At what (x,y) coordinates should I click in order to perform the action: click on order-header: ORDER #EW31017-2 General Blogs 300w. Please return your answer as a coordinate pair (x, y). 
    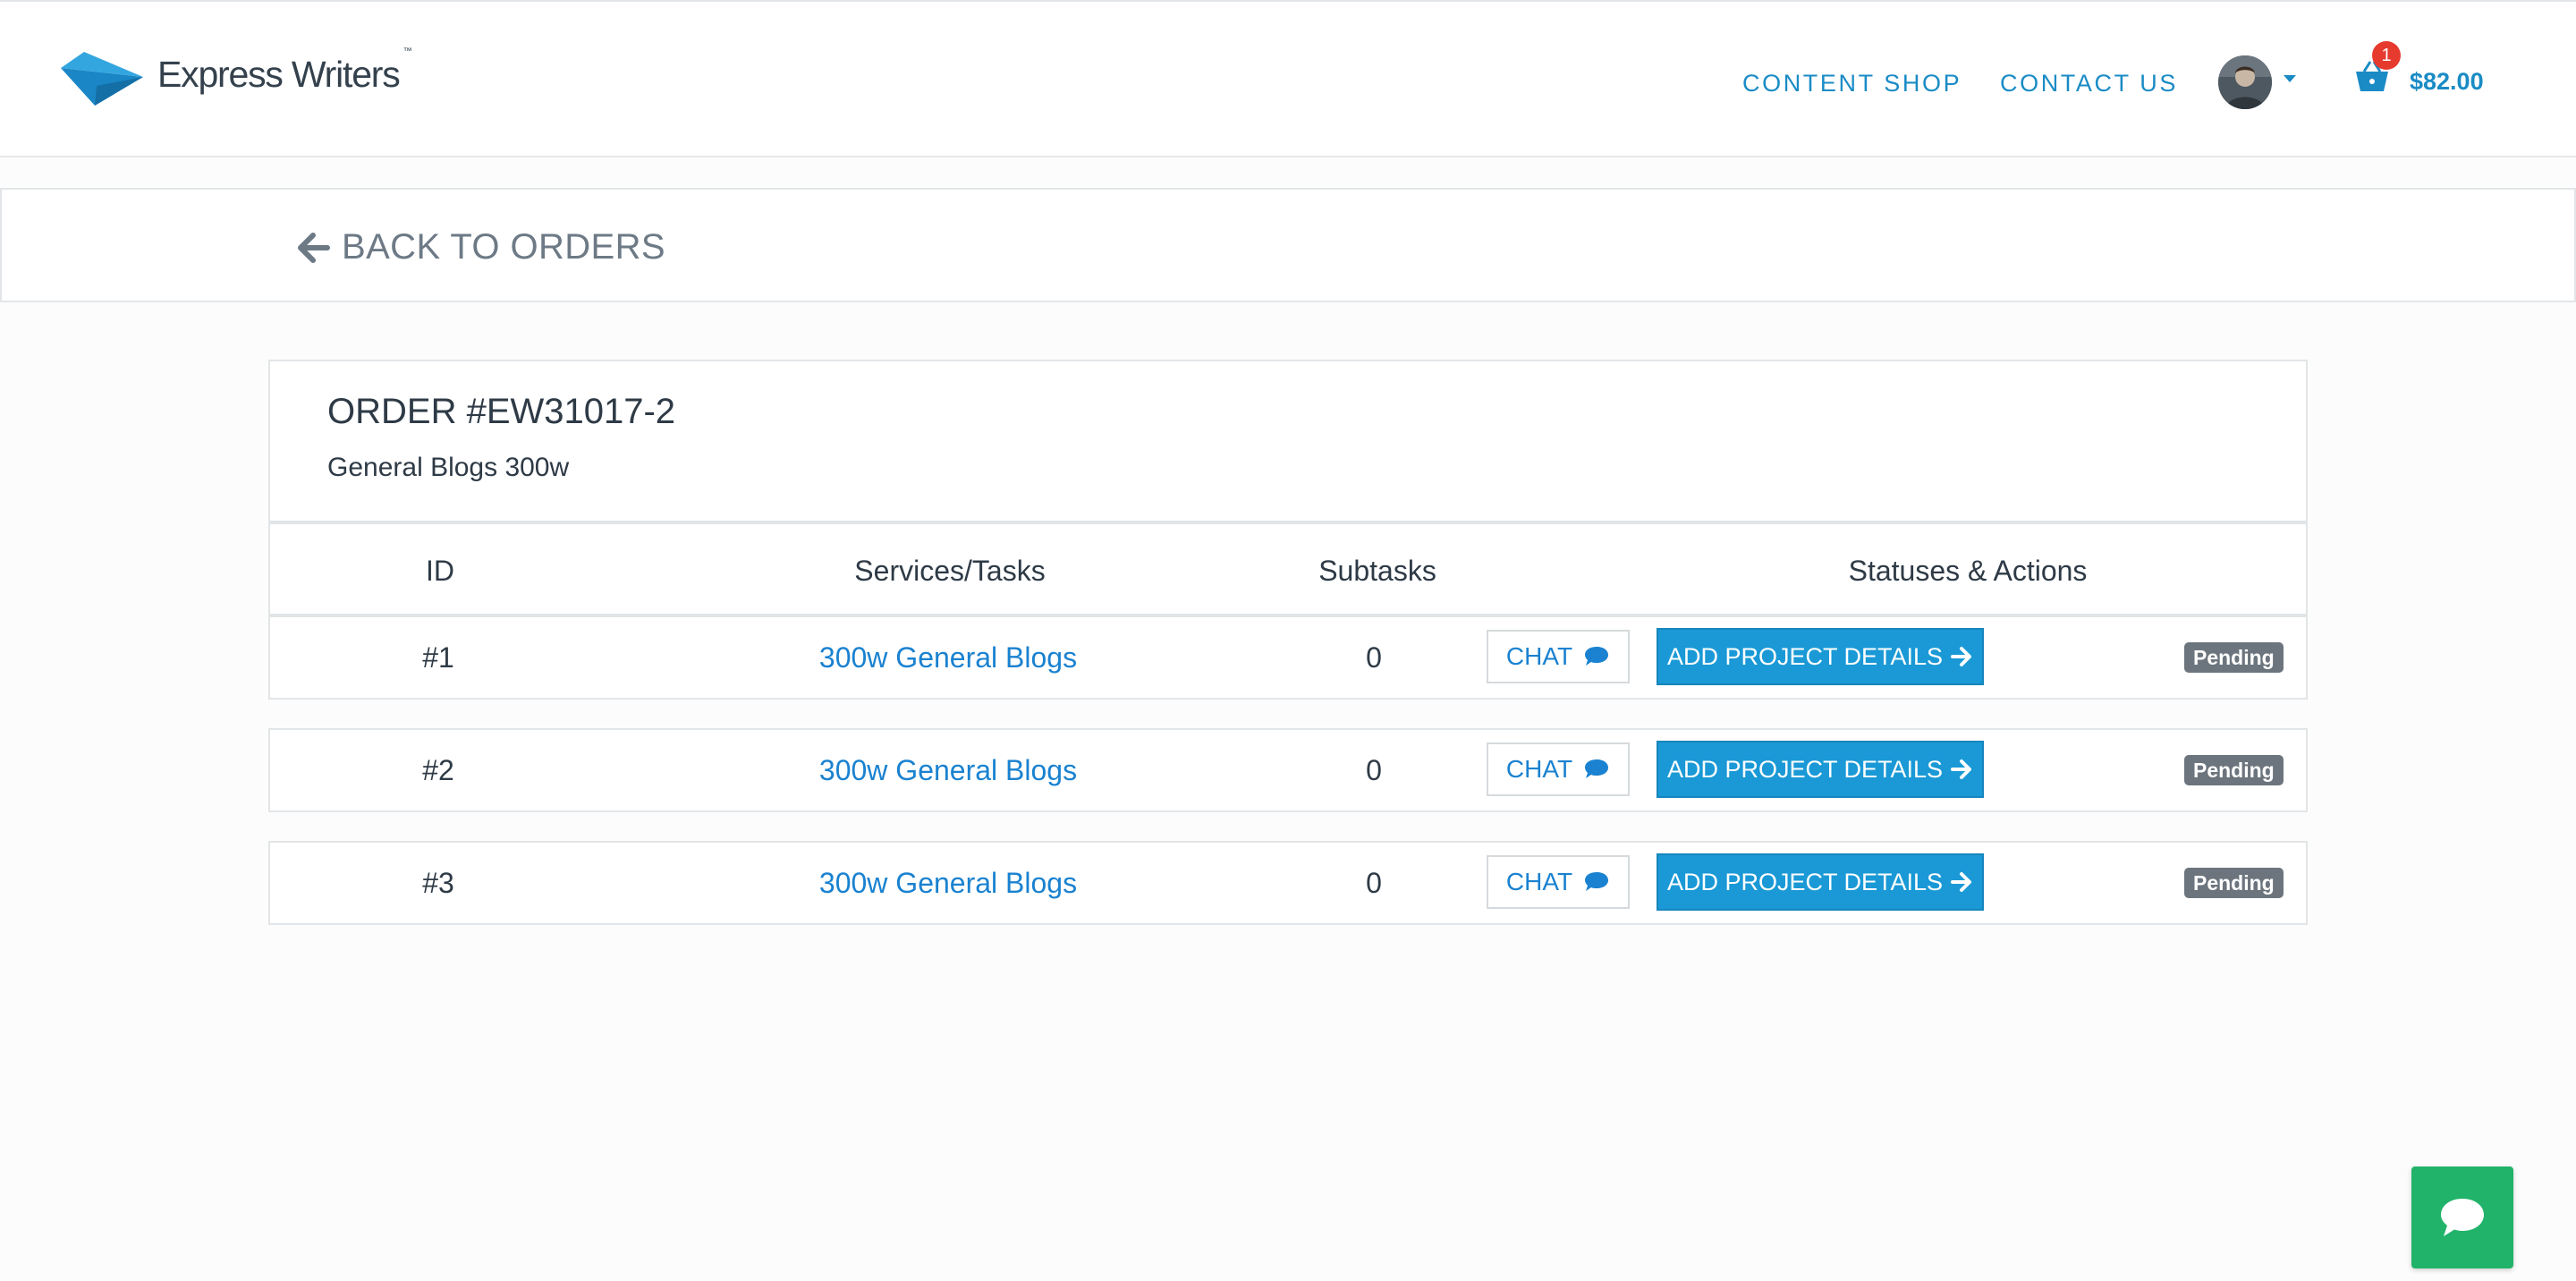
    Looking at the image, I should click on (1288, 441).